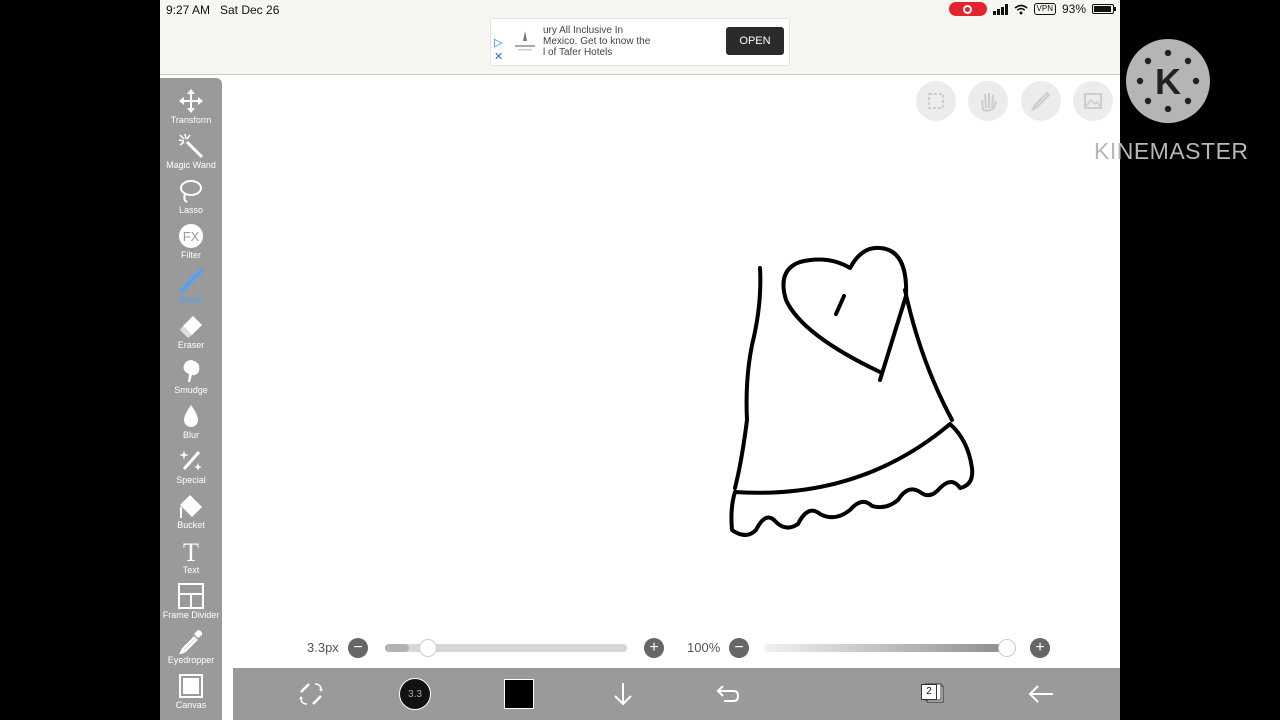  I want to click on brush-size-slider, so click(506, 648).